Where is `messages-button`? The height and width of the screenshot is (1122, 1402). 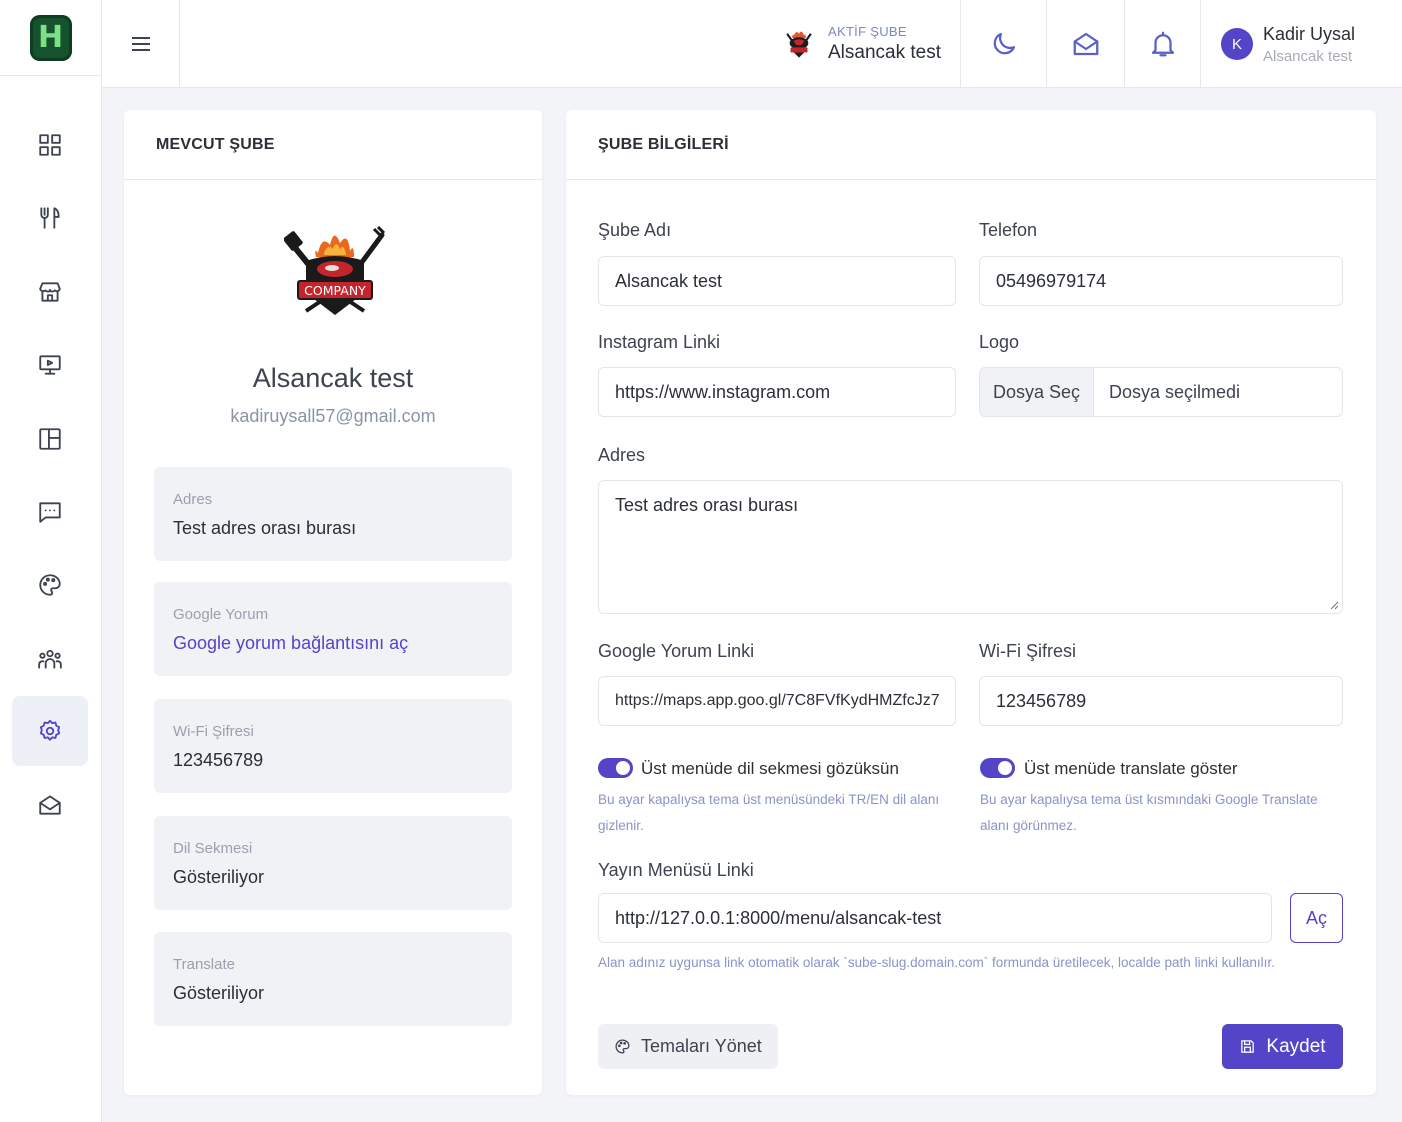
messages-button is located at coordinates (1085, 44).